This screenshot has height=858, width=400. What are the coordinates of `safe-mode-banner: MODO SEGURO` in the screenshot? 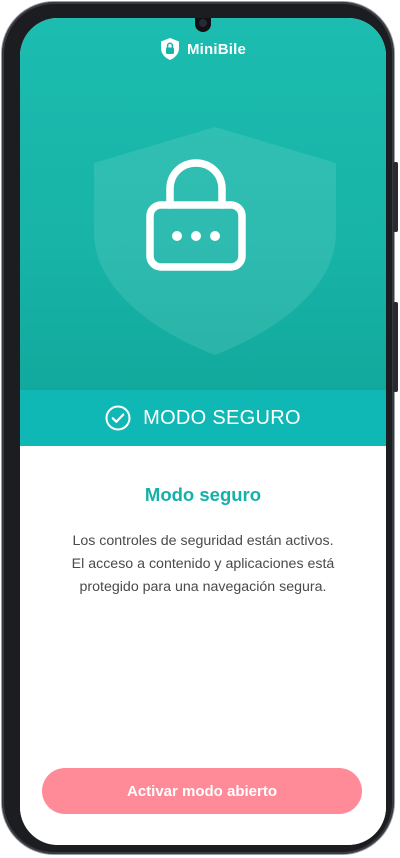 It's located at (203, 418).